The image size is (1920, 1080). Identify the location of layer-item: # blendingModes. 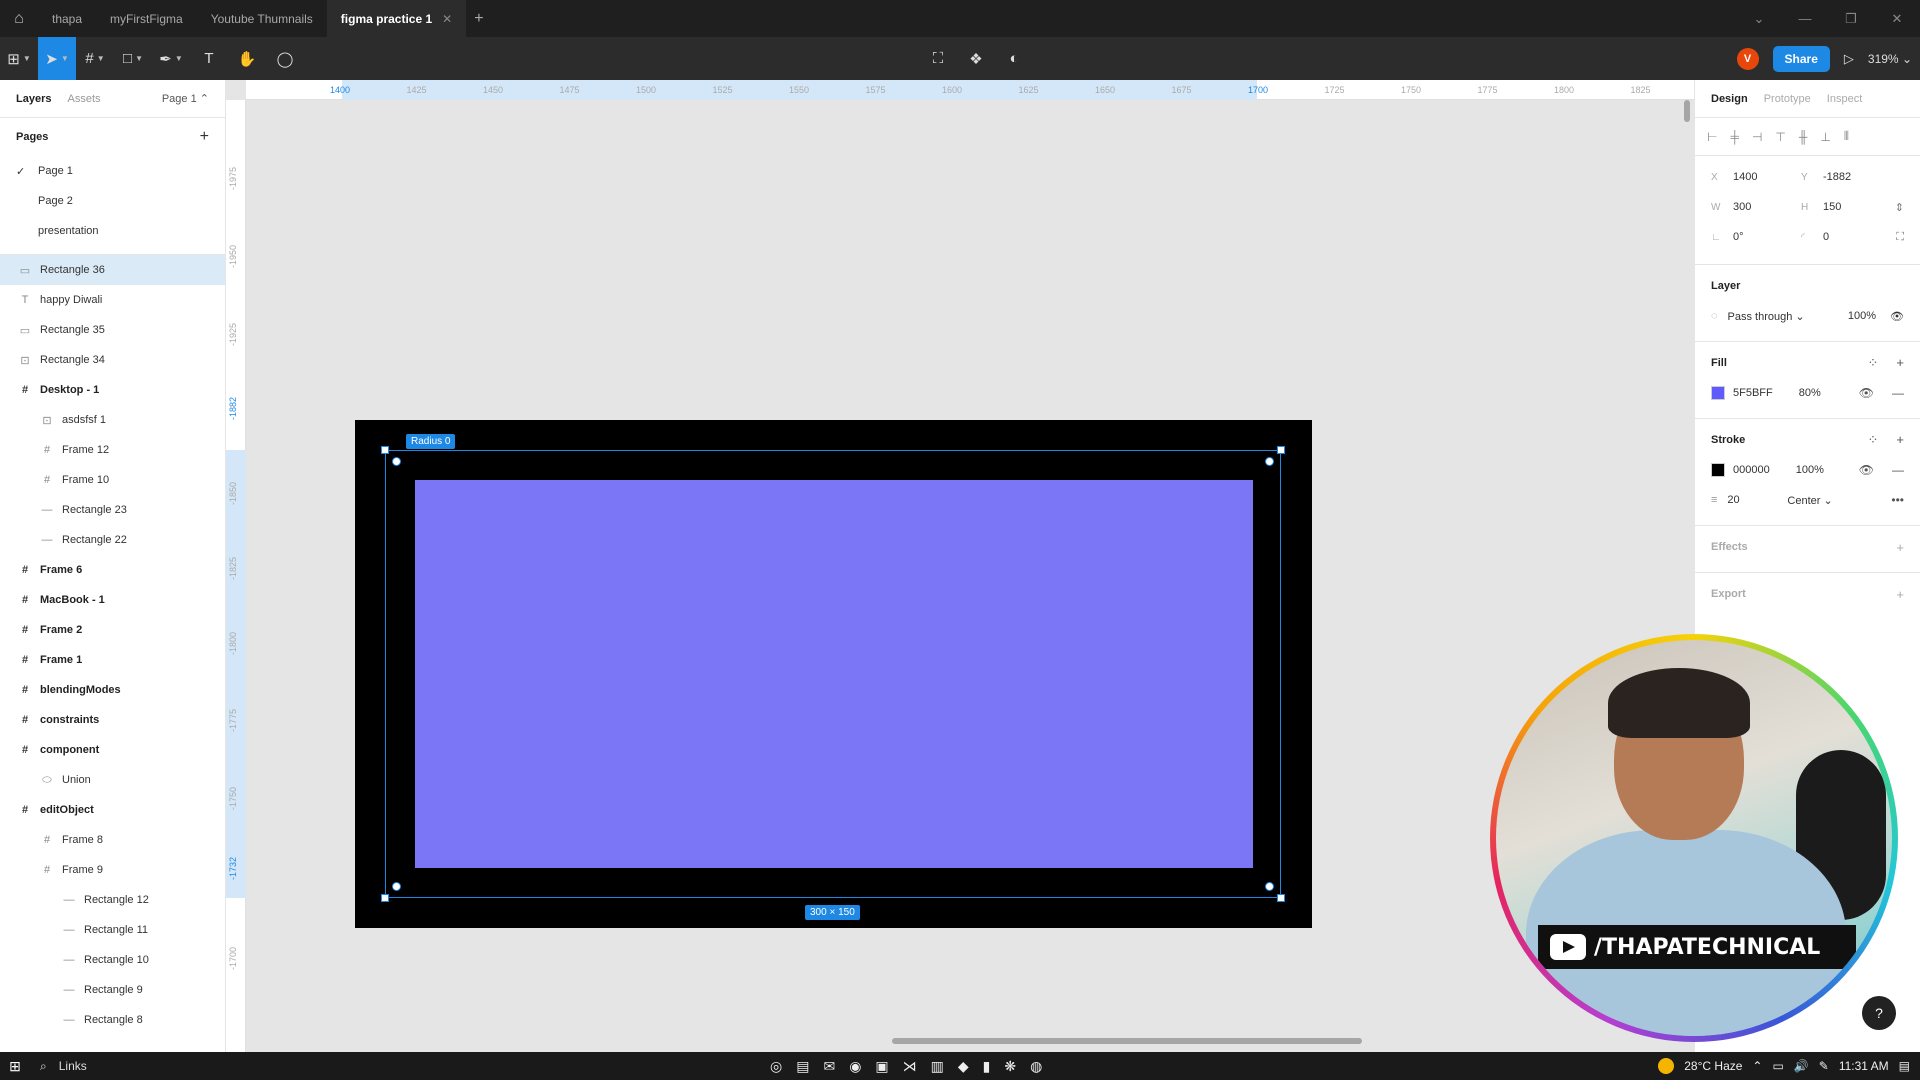
(112, 690).